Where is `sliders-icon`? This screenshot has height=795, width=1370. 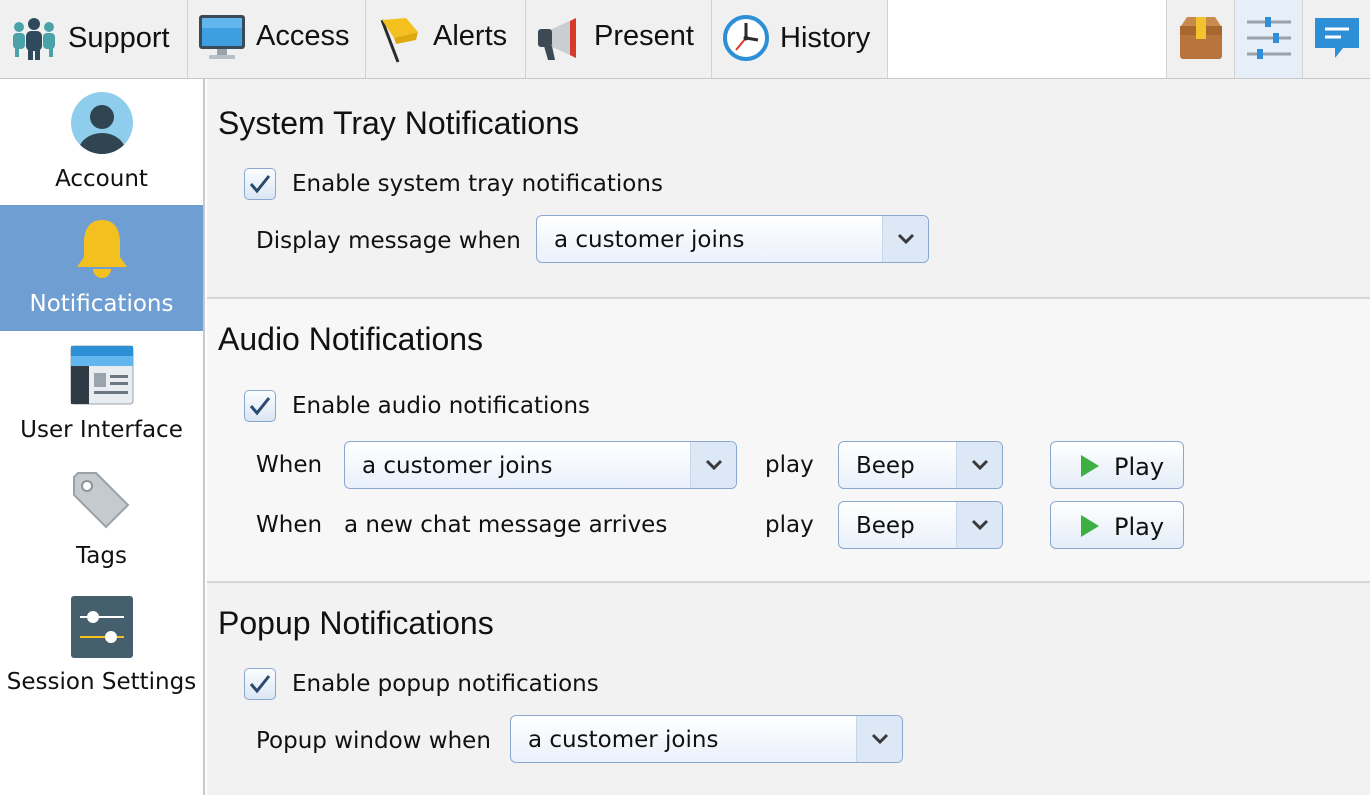
sliders-icon is located at coordinates (102, 629).